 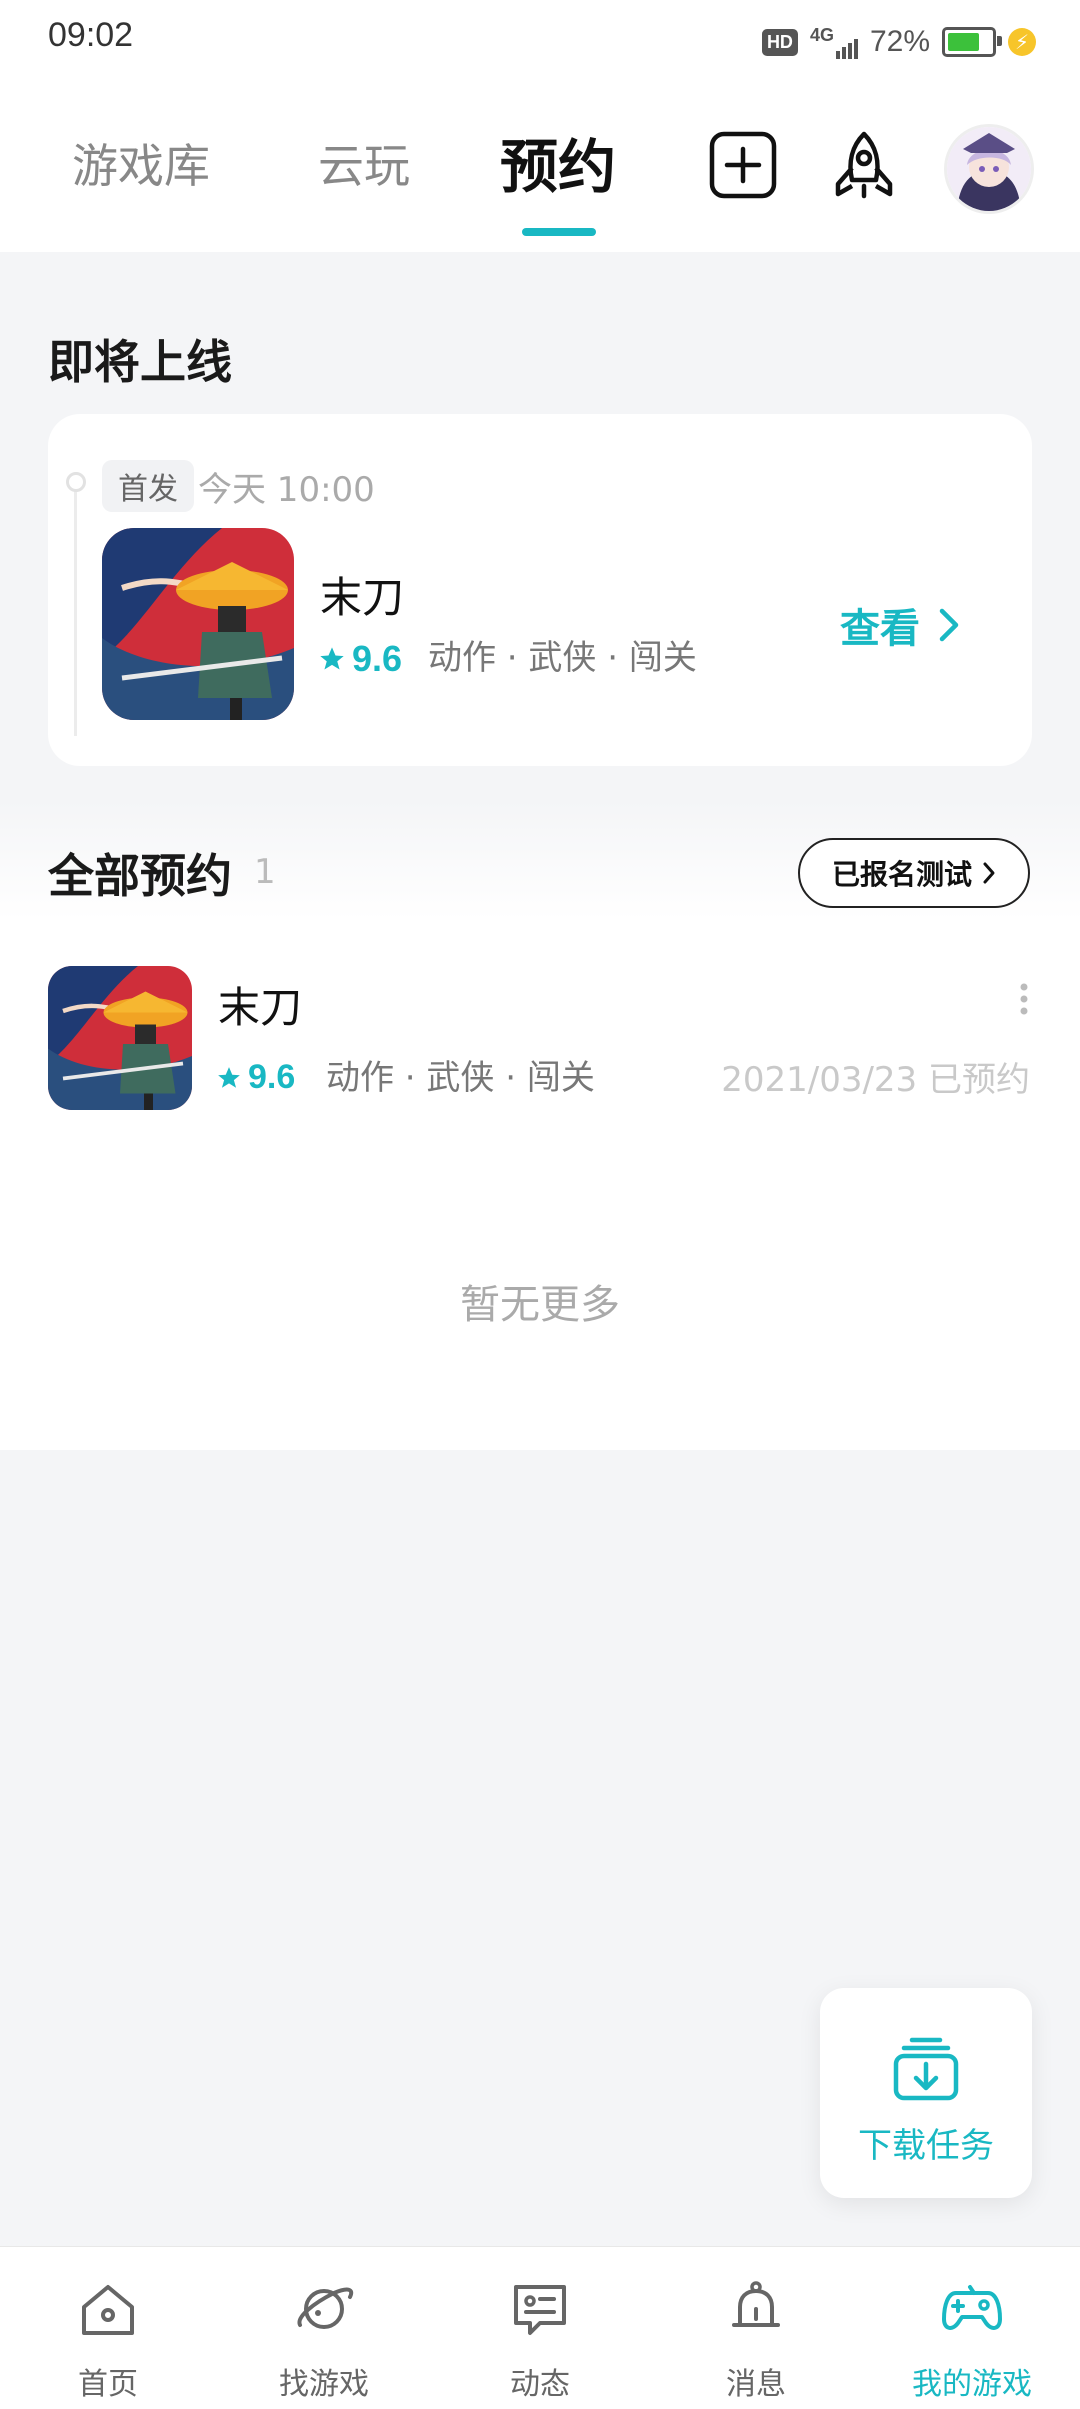 I want to click on nav-find-games-label: 找游戏, so click(x=324, y=2384).